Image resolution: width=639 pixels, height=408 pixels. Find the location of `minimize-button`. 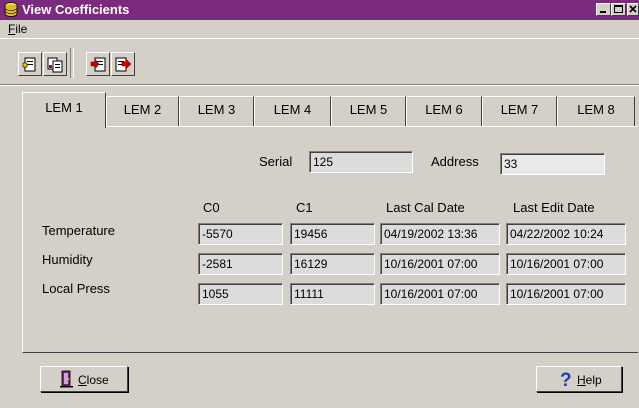

minimize-button is located at coordinates (603, 9).